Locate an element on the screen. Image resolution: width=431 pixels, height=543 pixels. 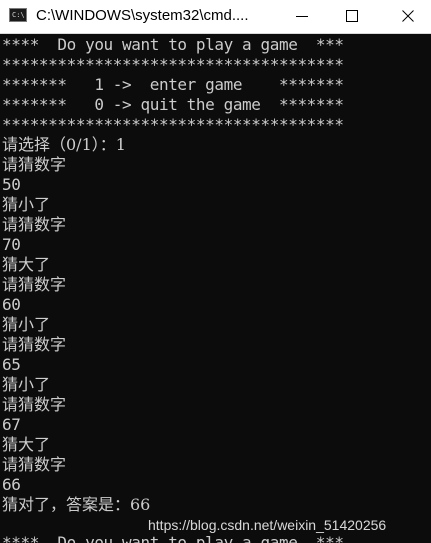
maximize-button is located at coordinates (352, 16).